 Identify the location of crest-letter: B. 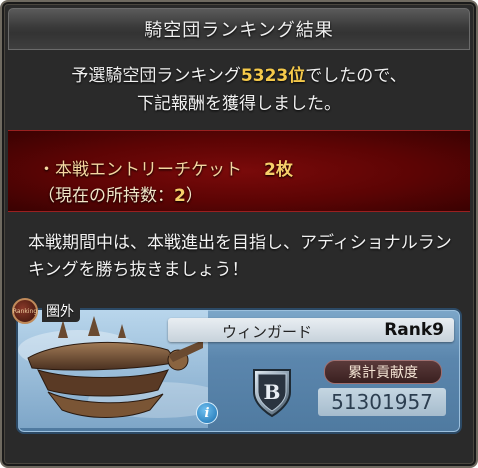
(272, 392).